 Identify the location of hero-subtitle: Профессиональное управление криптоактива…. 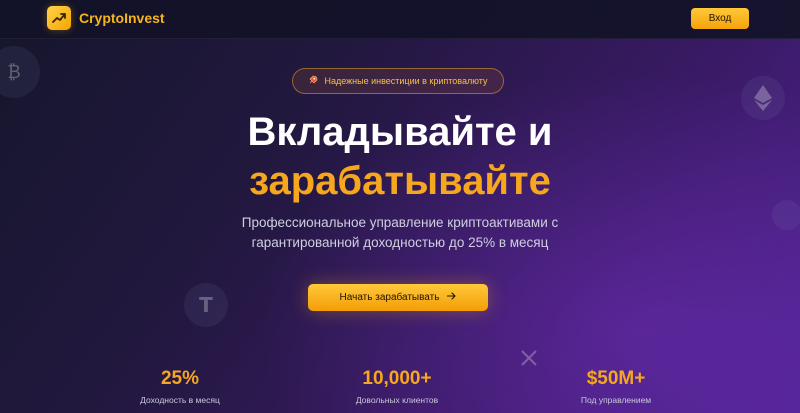
(400, 233).